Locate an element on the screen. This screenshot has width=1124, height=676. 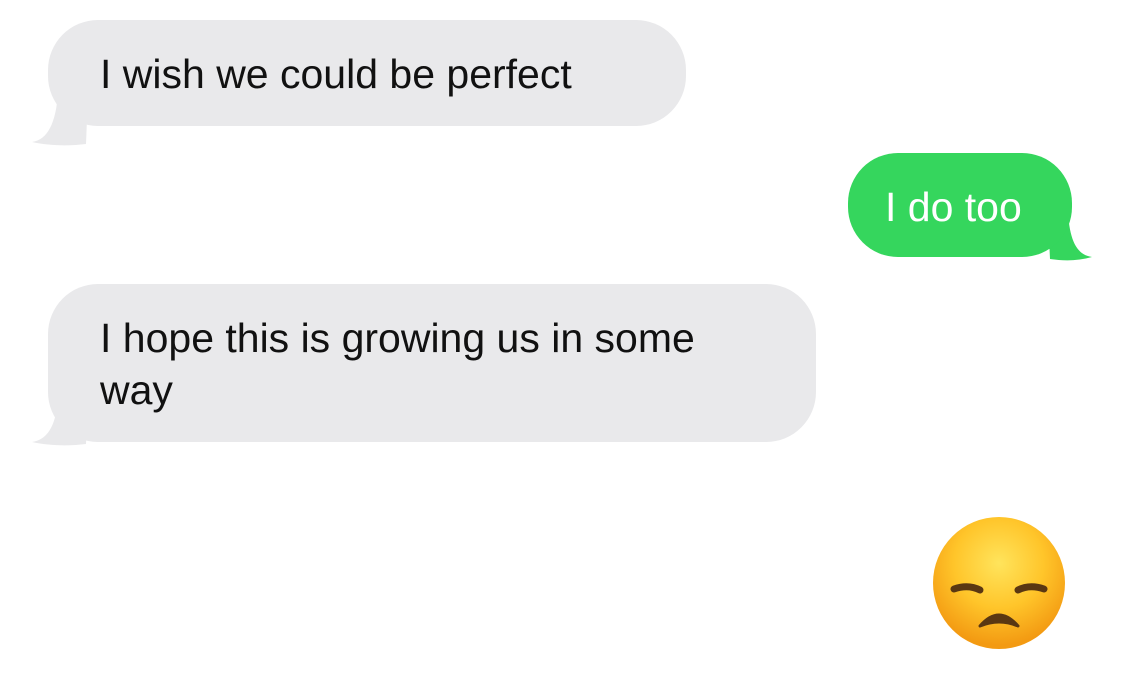
received-message: I wish we could be perfect is located at coordinates (359, 83).